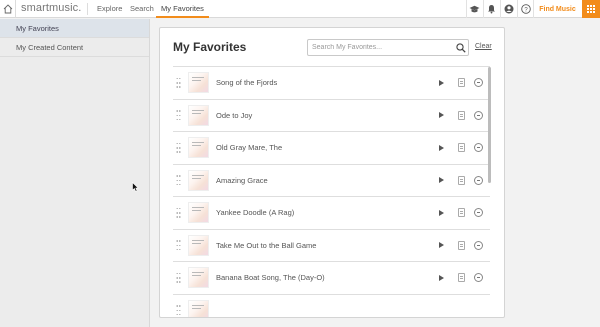 The width and height of the screenshot is (600, 327). I want to click on list-item: Song of the Fjords, so click(331, 82).